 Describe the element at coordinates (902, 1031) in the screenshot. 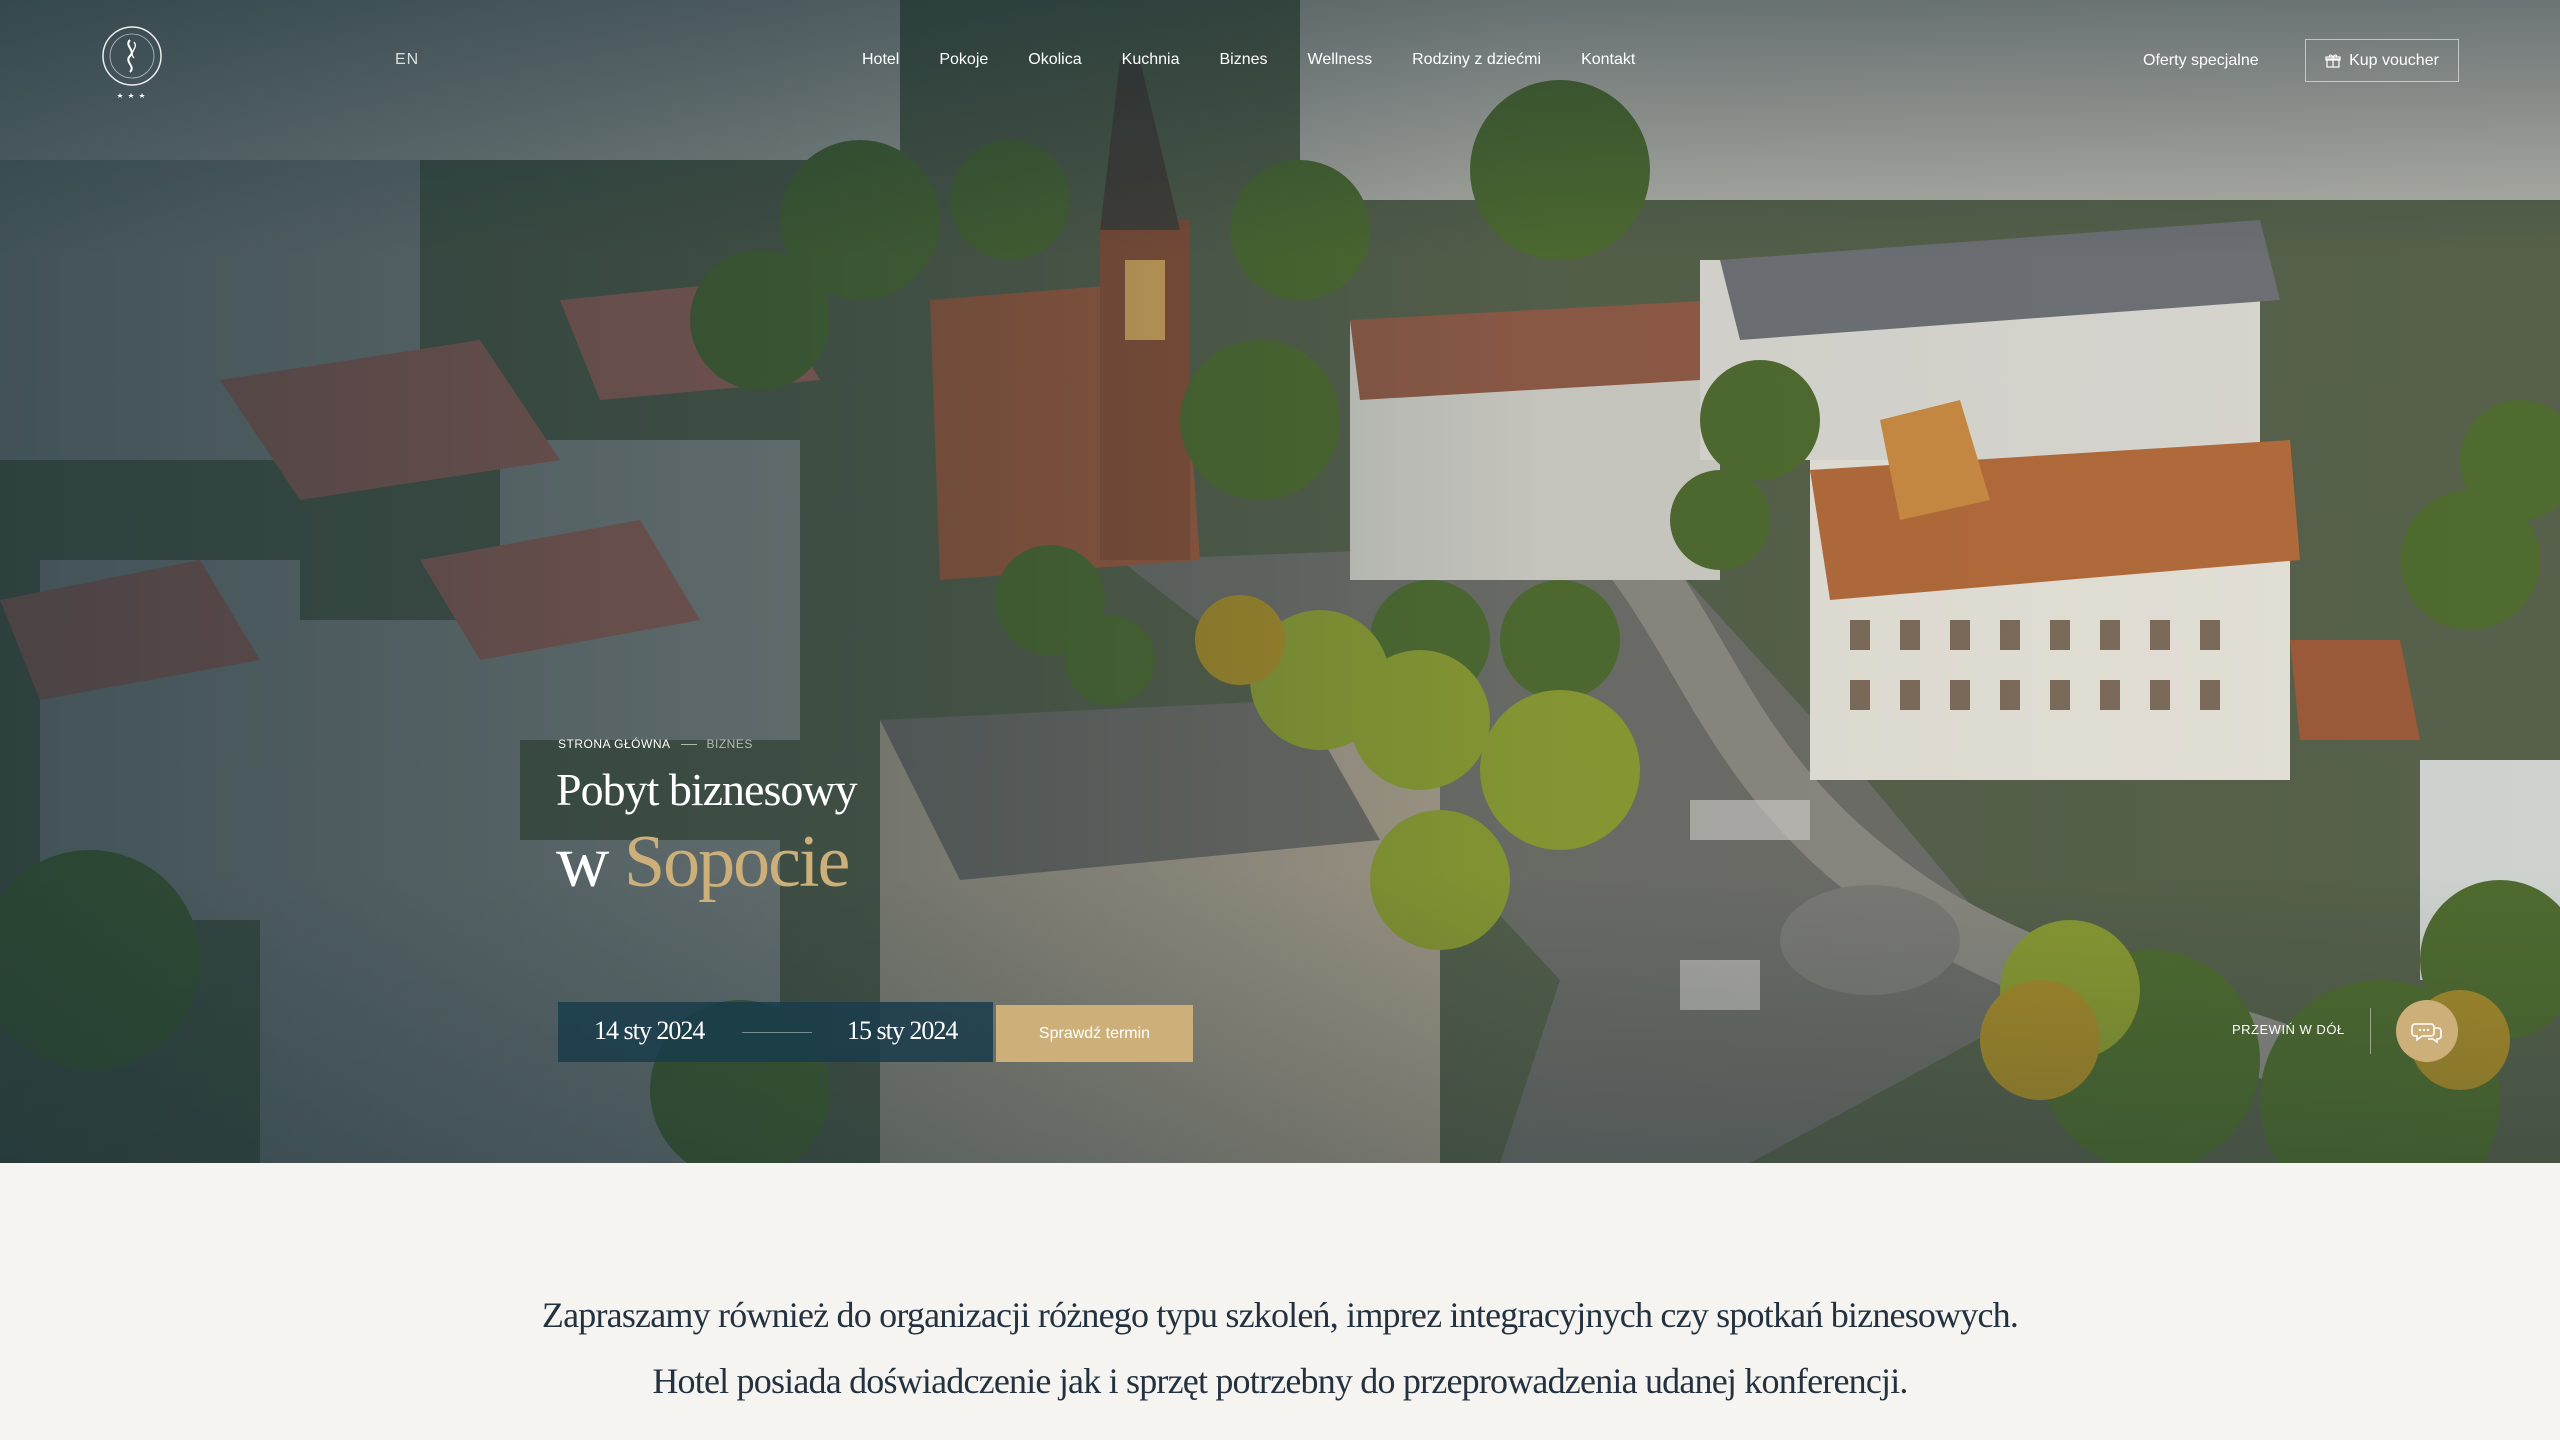

I see `check-out-date: 15 sty 2024` at that location.